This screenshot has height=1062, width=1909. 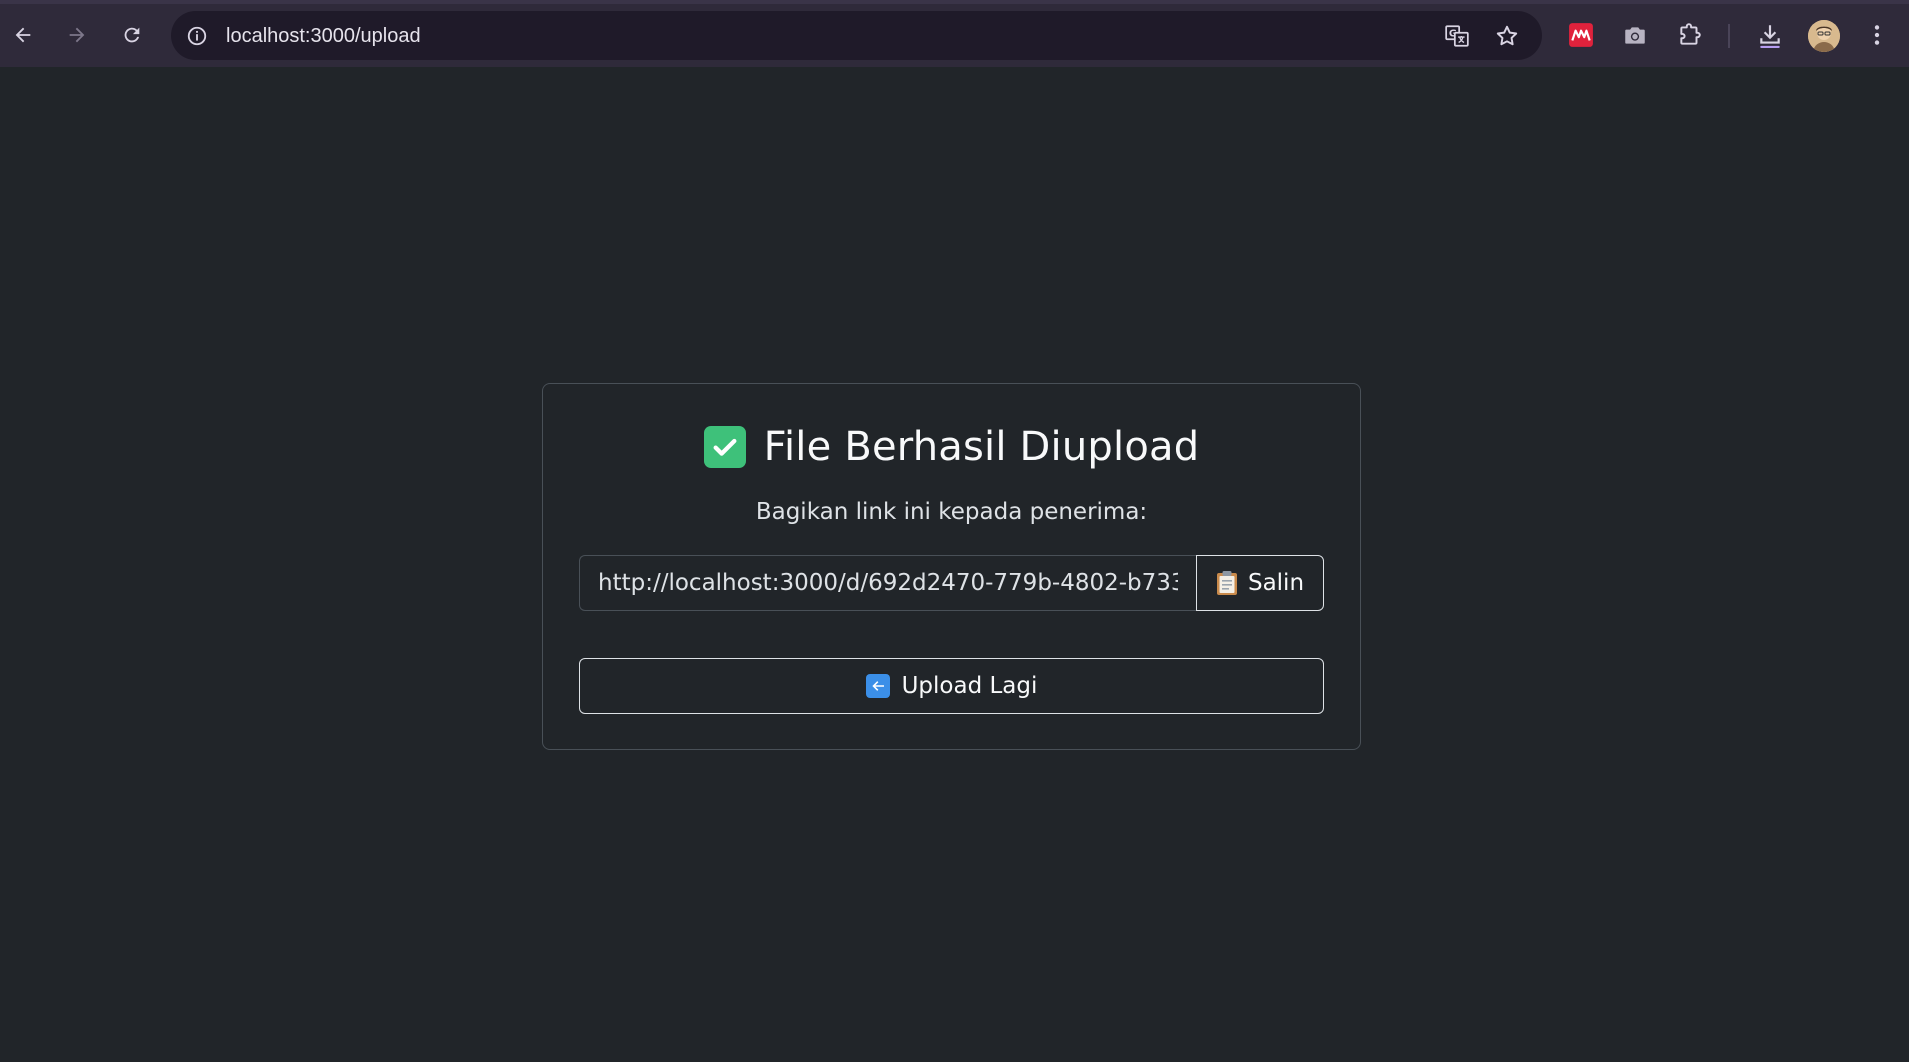 I want to click on red-extension-button, so click(x=1581, y=35).